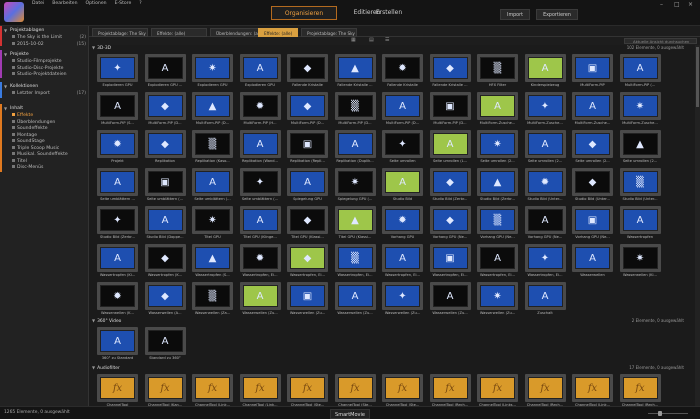 This screenshot has width=700, height=419. What do you see at coordinates (390, 368) in the screenshot?
I see `group-header: ▼ Audiofilter 17 Elemente, 0 ausgewählt` at bounding box center [390, 368].